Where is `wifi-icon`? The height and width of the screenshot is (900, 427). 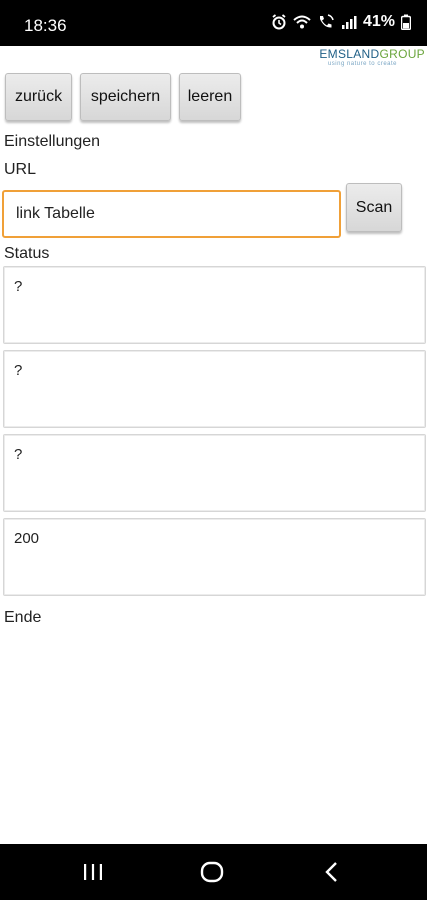 wifi-icon is located at coordinates (302, 22).